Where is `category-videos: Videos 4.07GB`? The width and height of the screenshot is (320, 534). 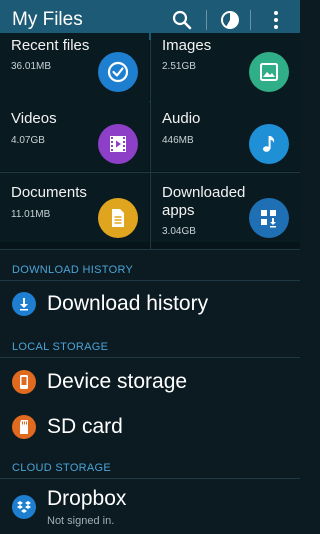
category-videos: Videos 4.07GB is located at coordinates (74, 136).